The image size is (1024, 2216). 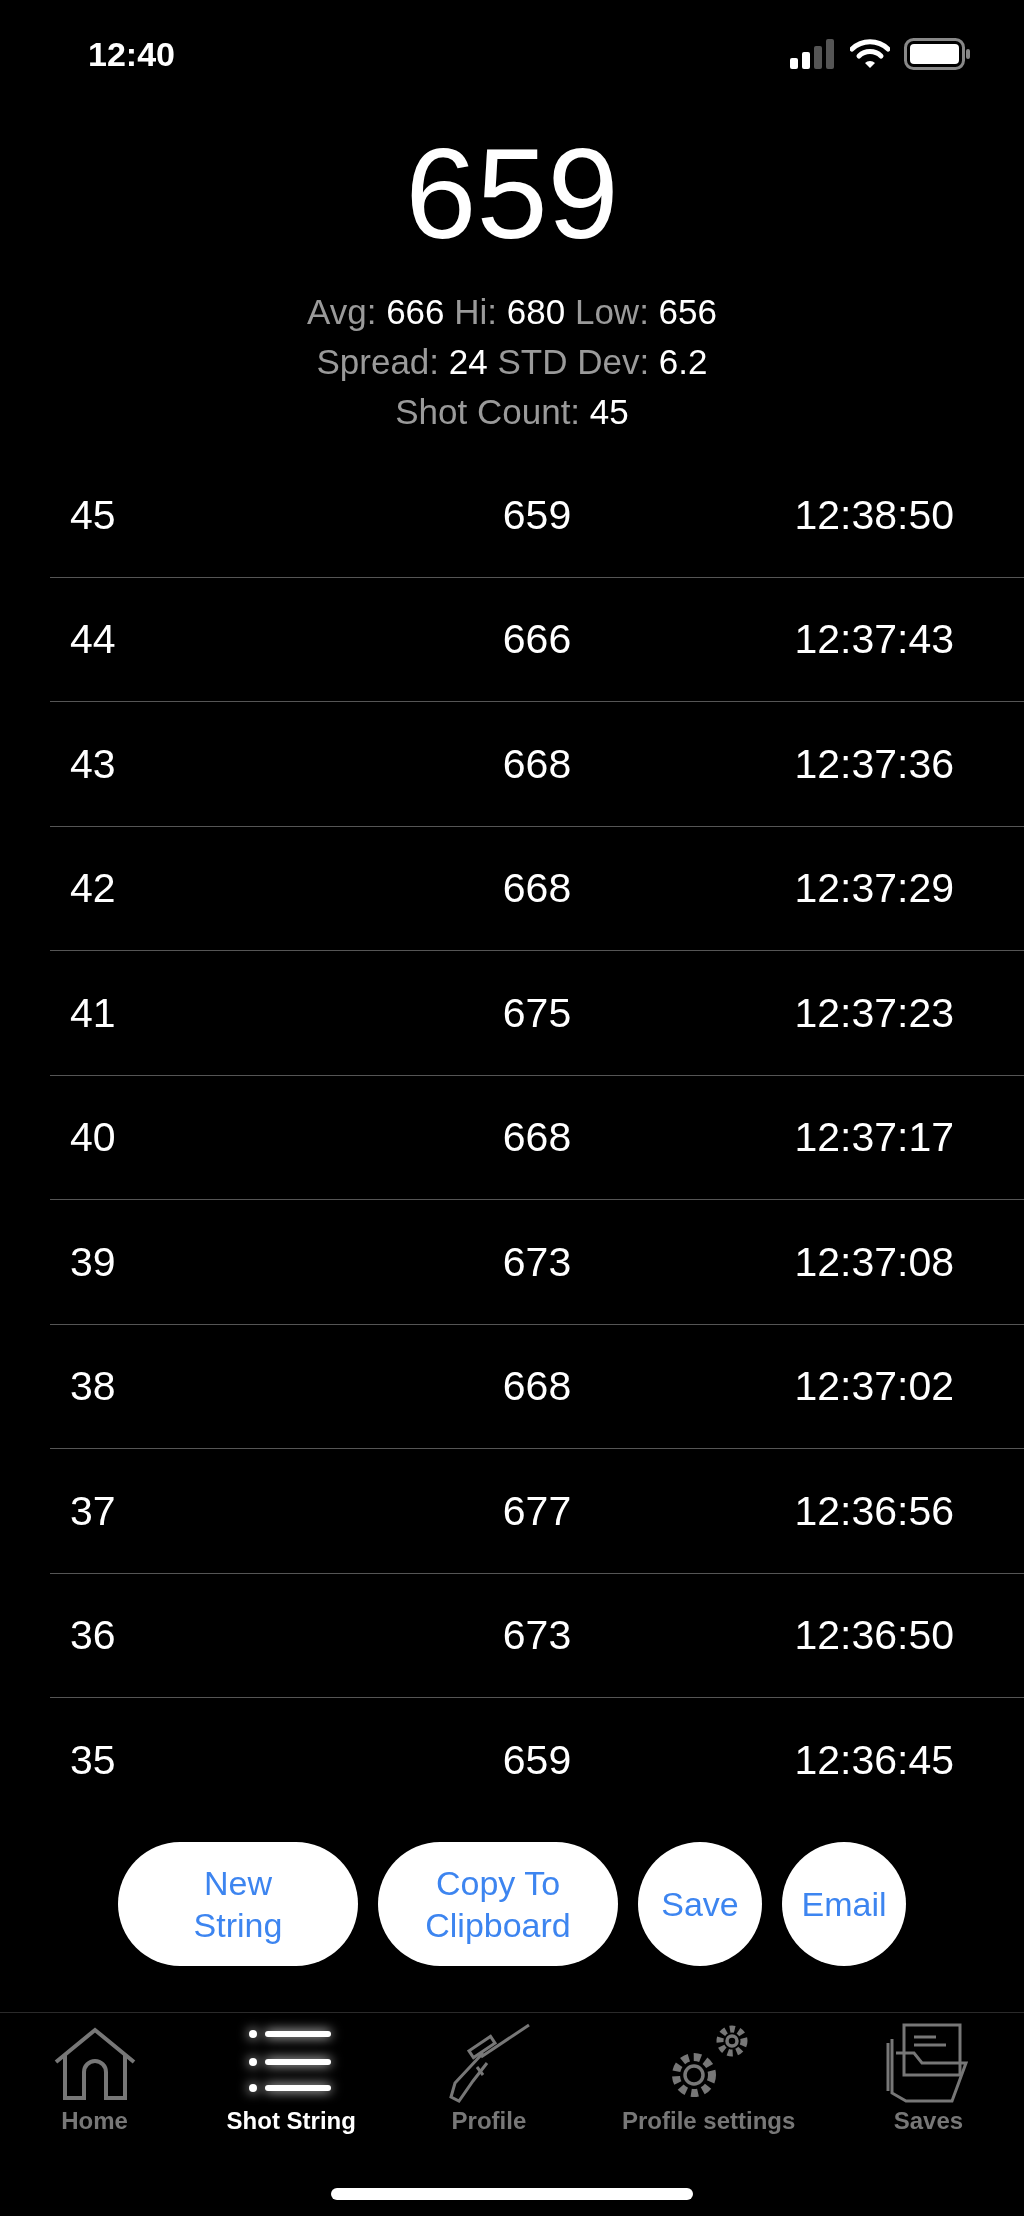 I want to click on shot-row: 44 666 12:37:43, so click(x=537, y=640).